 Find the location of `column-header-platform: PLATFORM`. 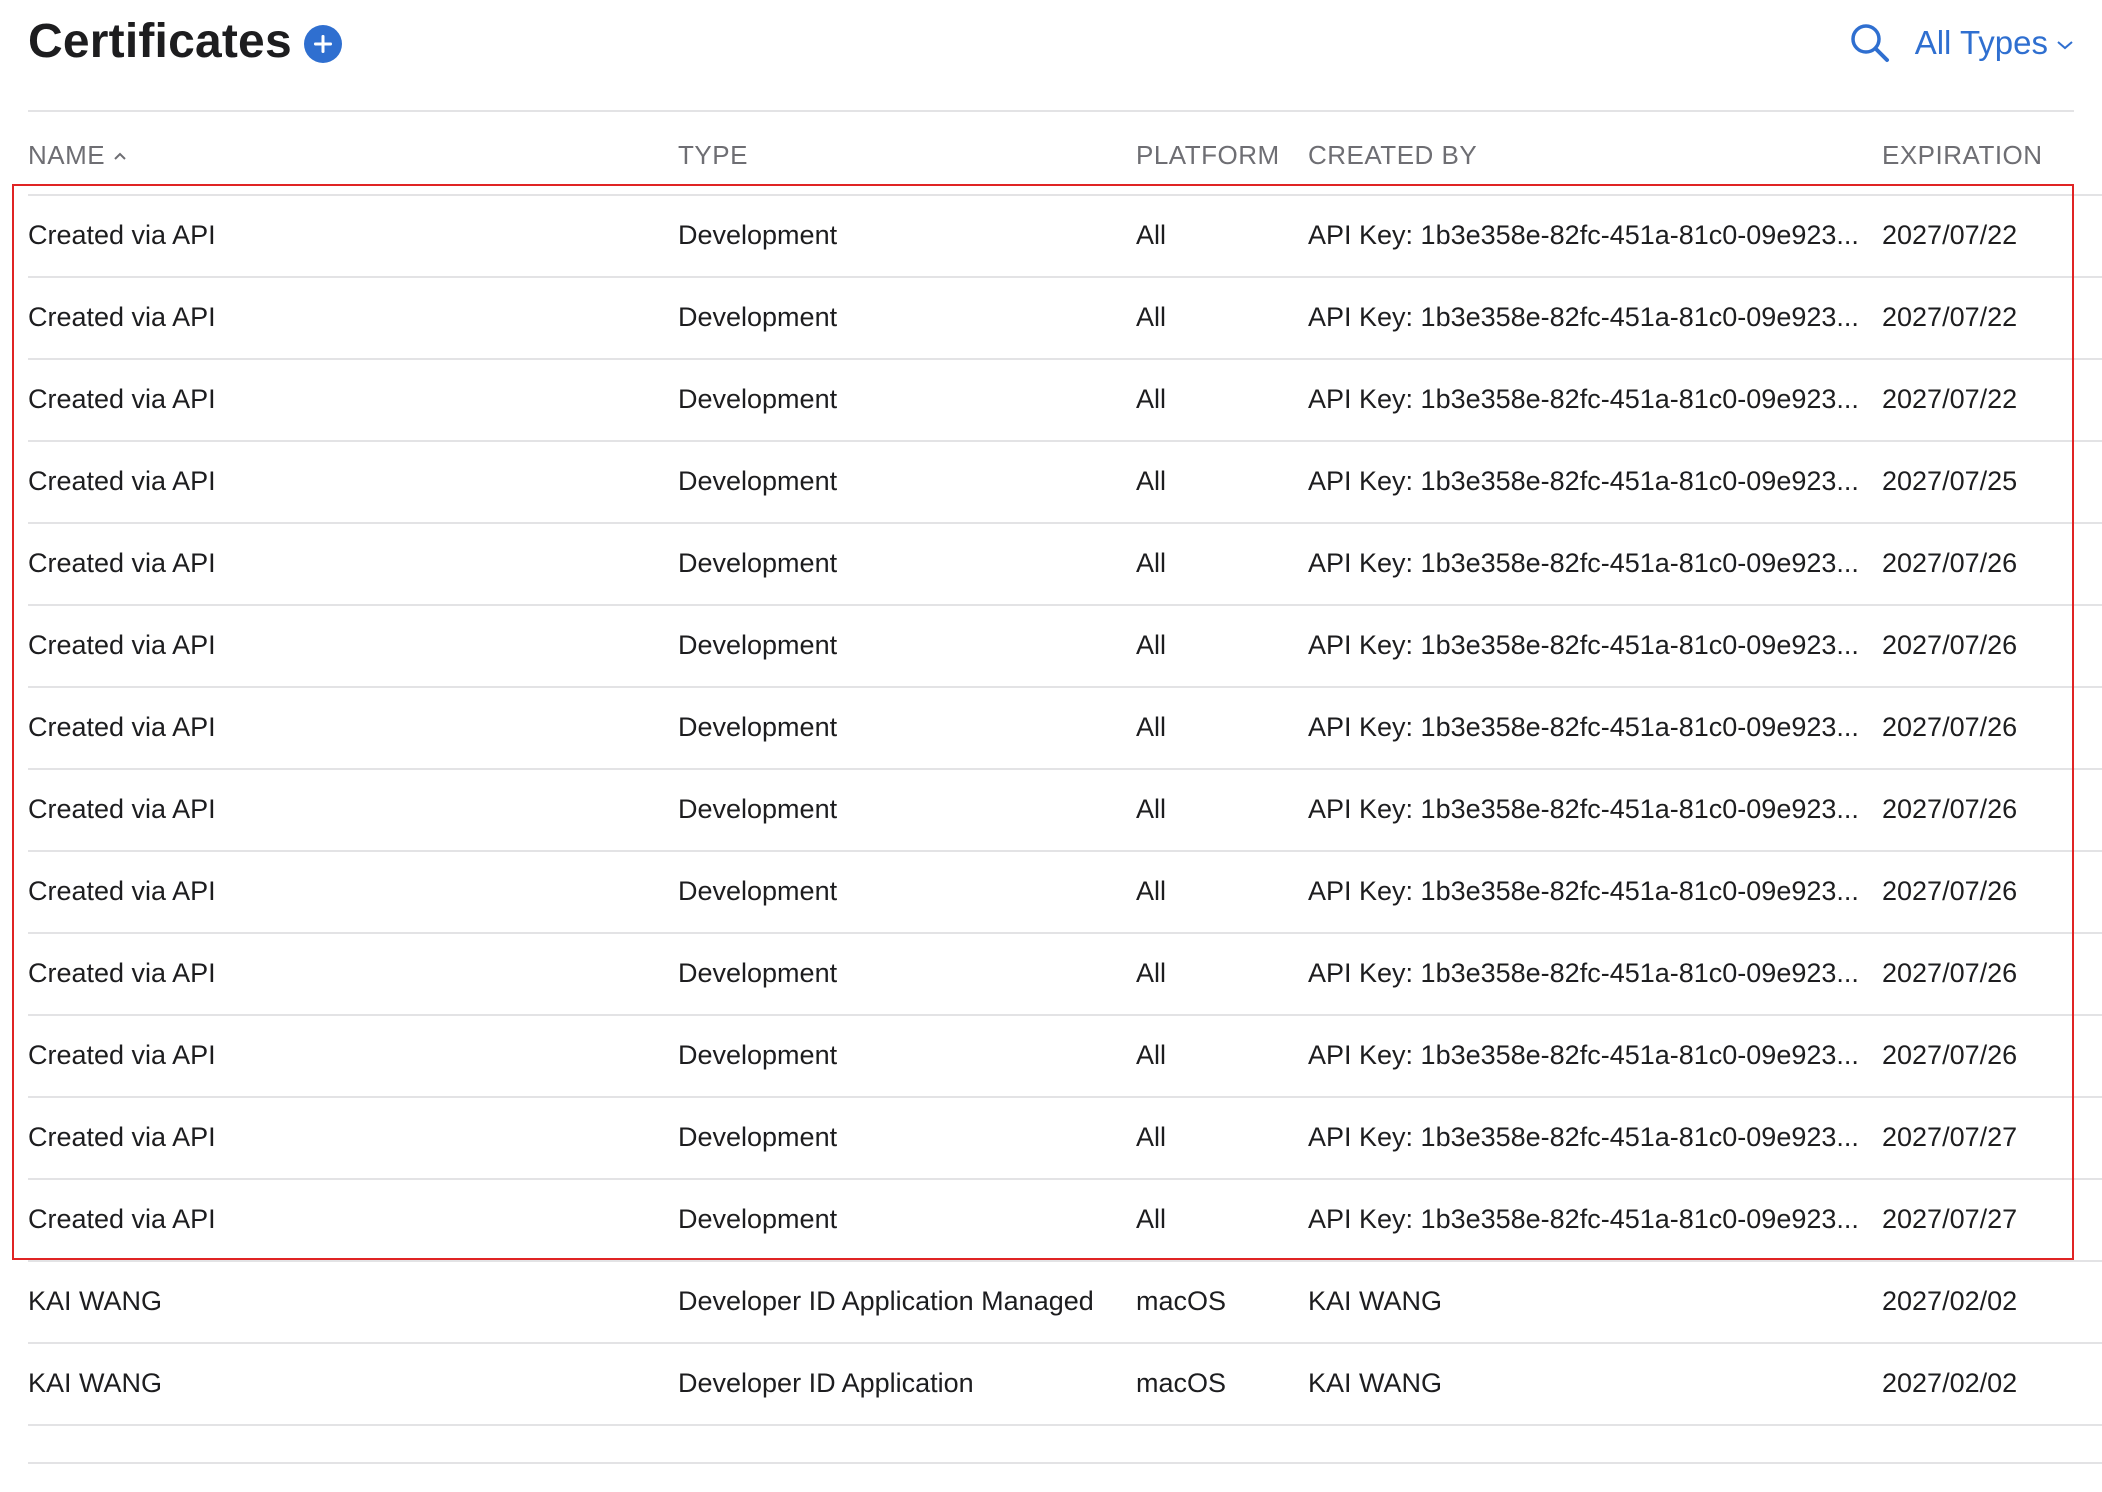

column-header-platform: PLATFORM is located at coordinates (1208, 155).